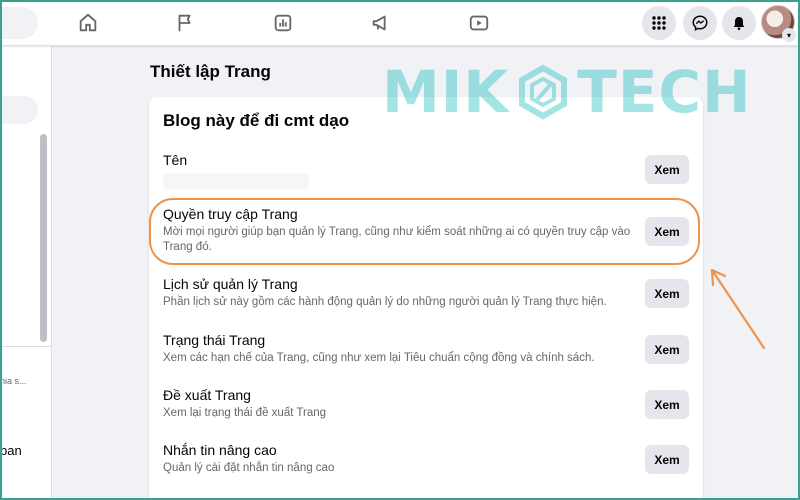 The height and width of the screenshot is (500, 800). I want to click on card-title: Blog này để đi cmt dạo, so click(256, 120).